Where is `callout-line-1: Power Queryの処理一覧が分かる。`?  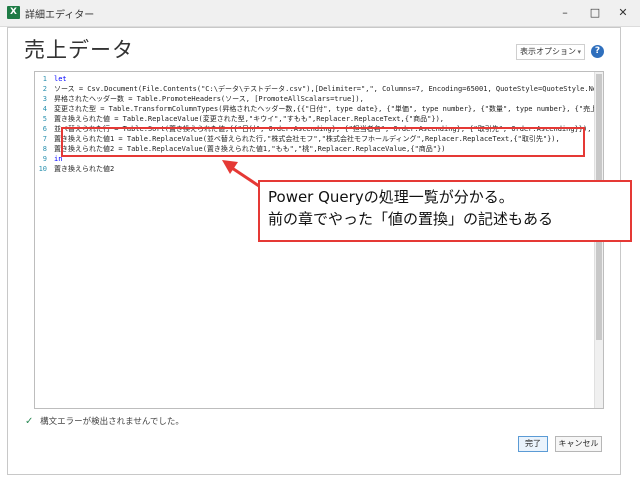 callout-line-1: Power Queryの処理一覧が分かる。 is located at coordinates (391, 197).